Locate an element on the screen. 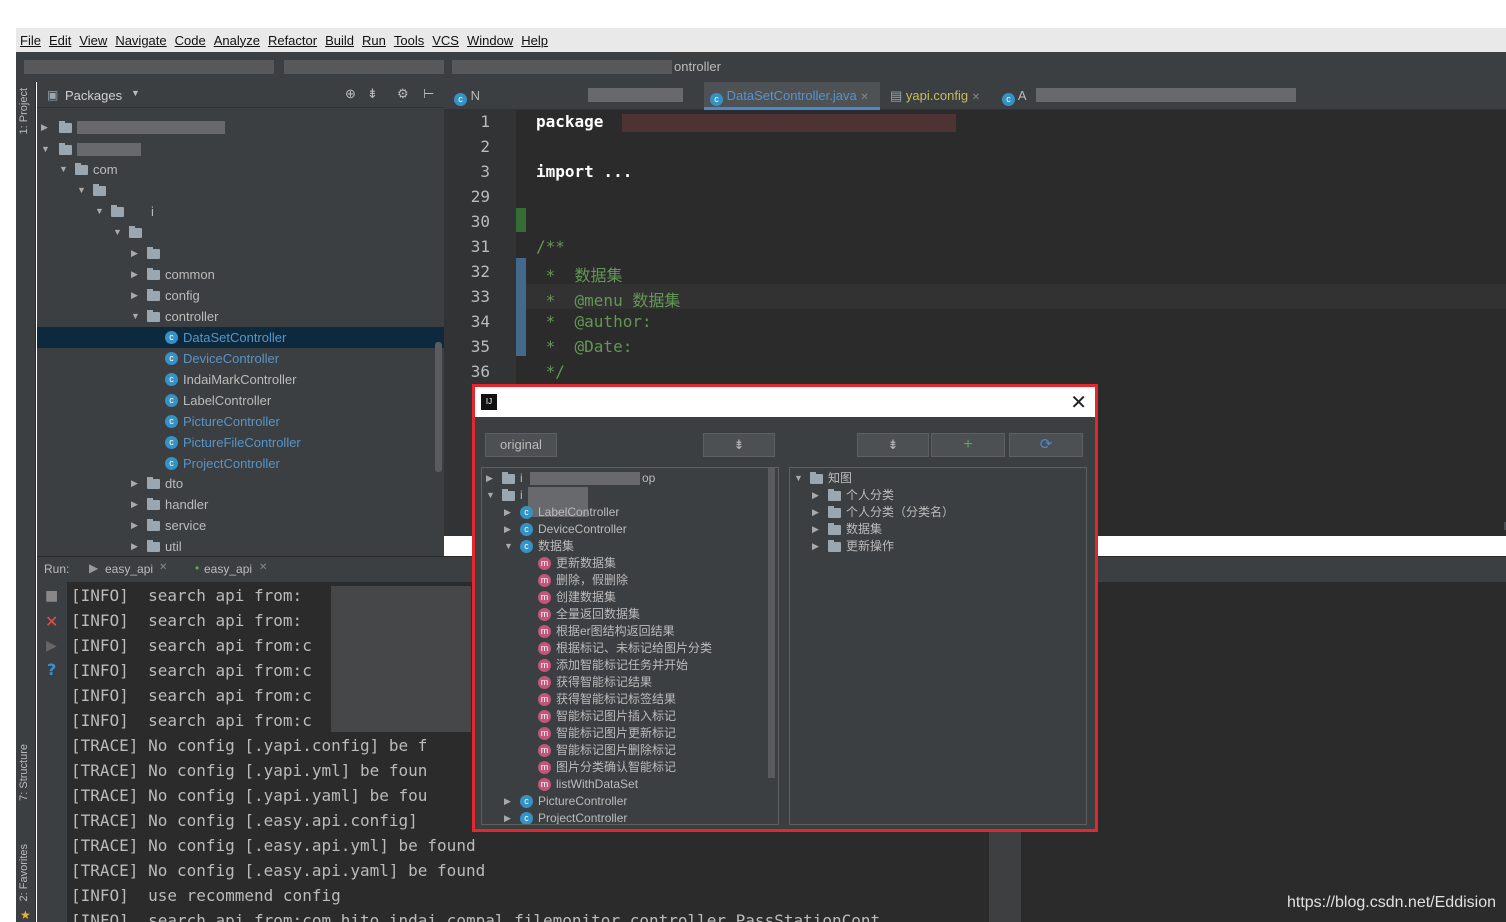  original-button: original is located at coordinates (521, 445).